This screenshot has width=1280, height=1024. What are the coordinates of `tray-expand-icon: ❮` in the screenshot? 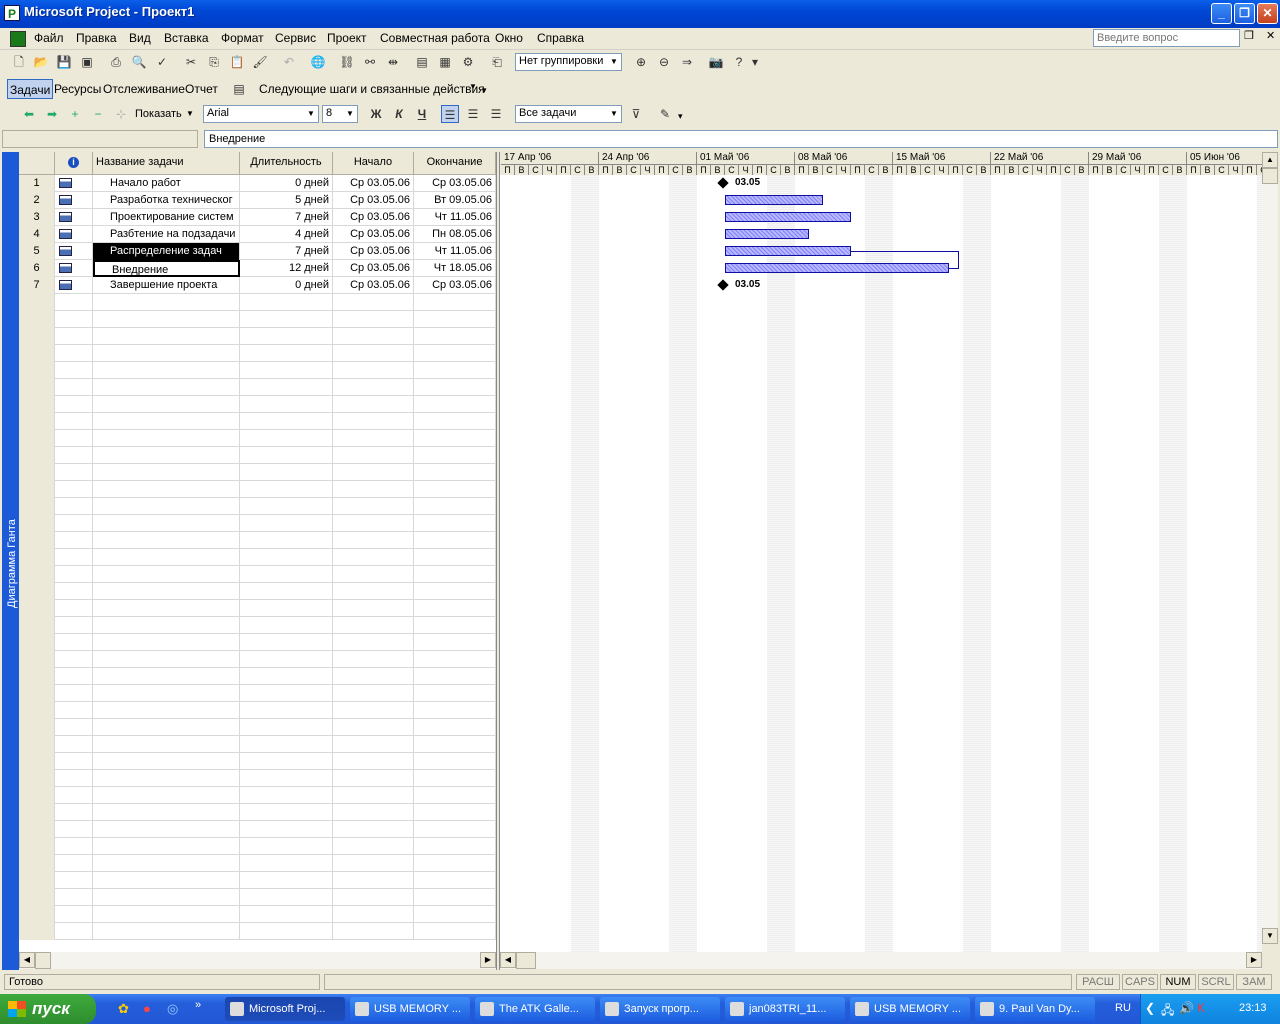 It's located at (1150, 1008).